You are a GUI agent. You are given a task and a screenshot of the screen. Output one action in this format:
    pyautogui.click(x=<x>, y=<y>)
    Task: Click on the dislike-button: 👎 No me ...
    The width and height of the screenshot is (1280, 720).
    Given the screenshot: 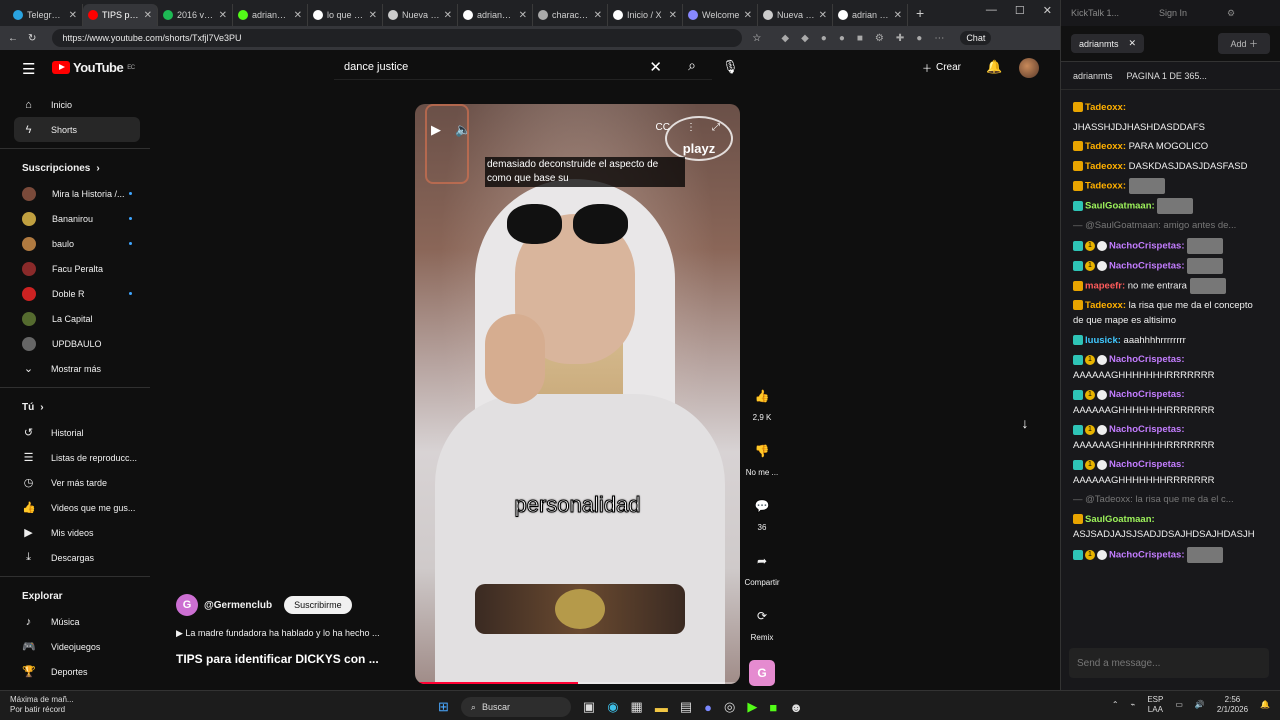 What is the action you would take?
    pyautogui.click(x=762, y=467)
    